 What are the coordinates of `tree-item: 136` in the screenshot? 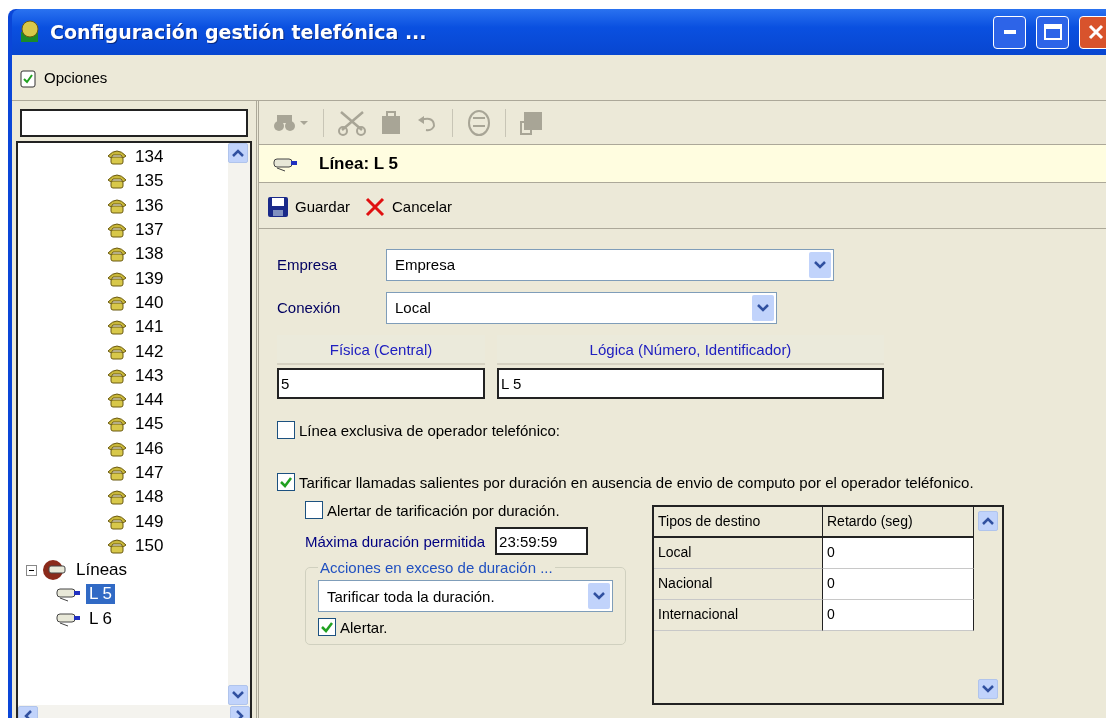 It's located at (149, 205).